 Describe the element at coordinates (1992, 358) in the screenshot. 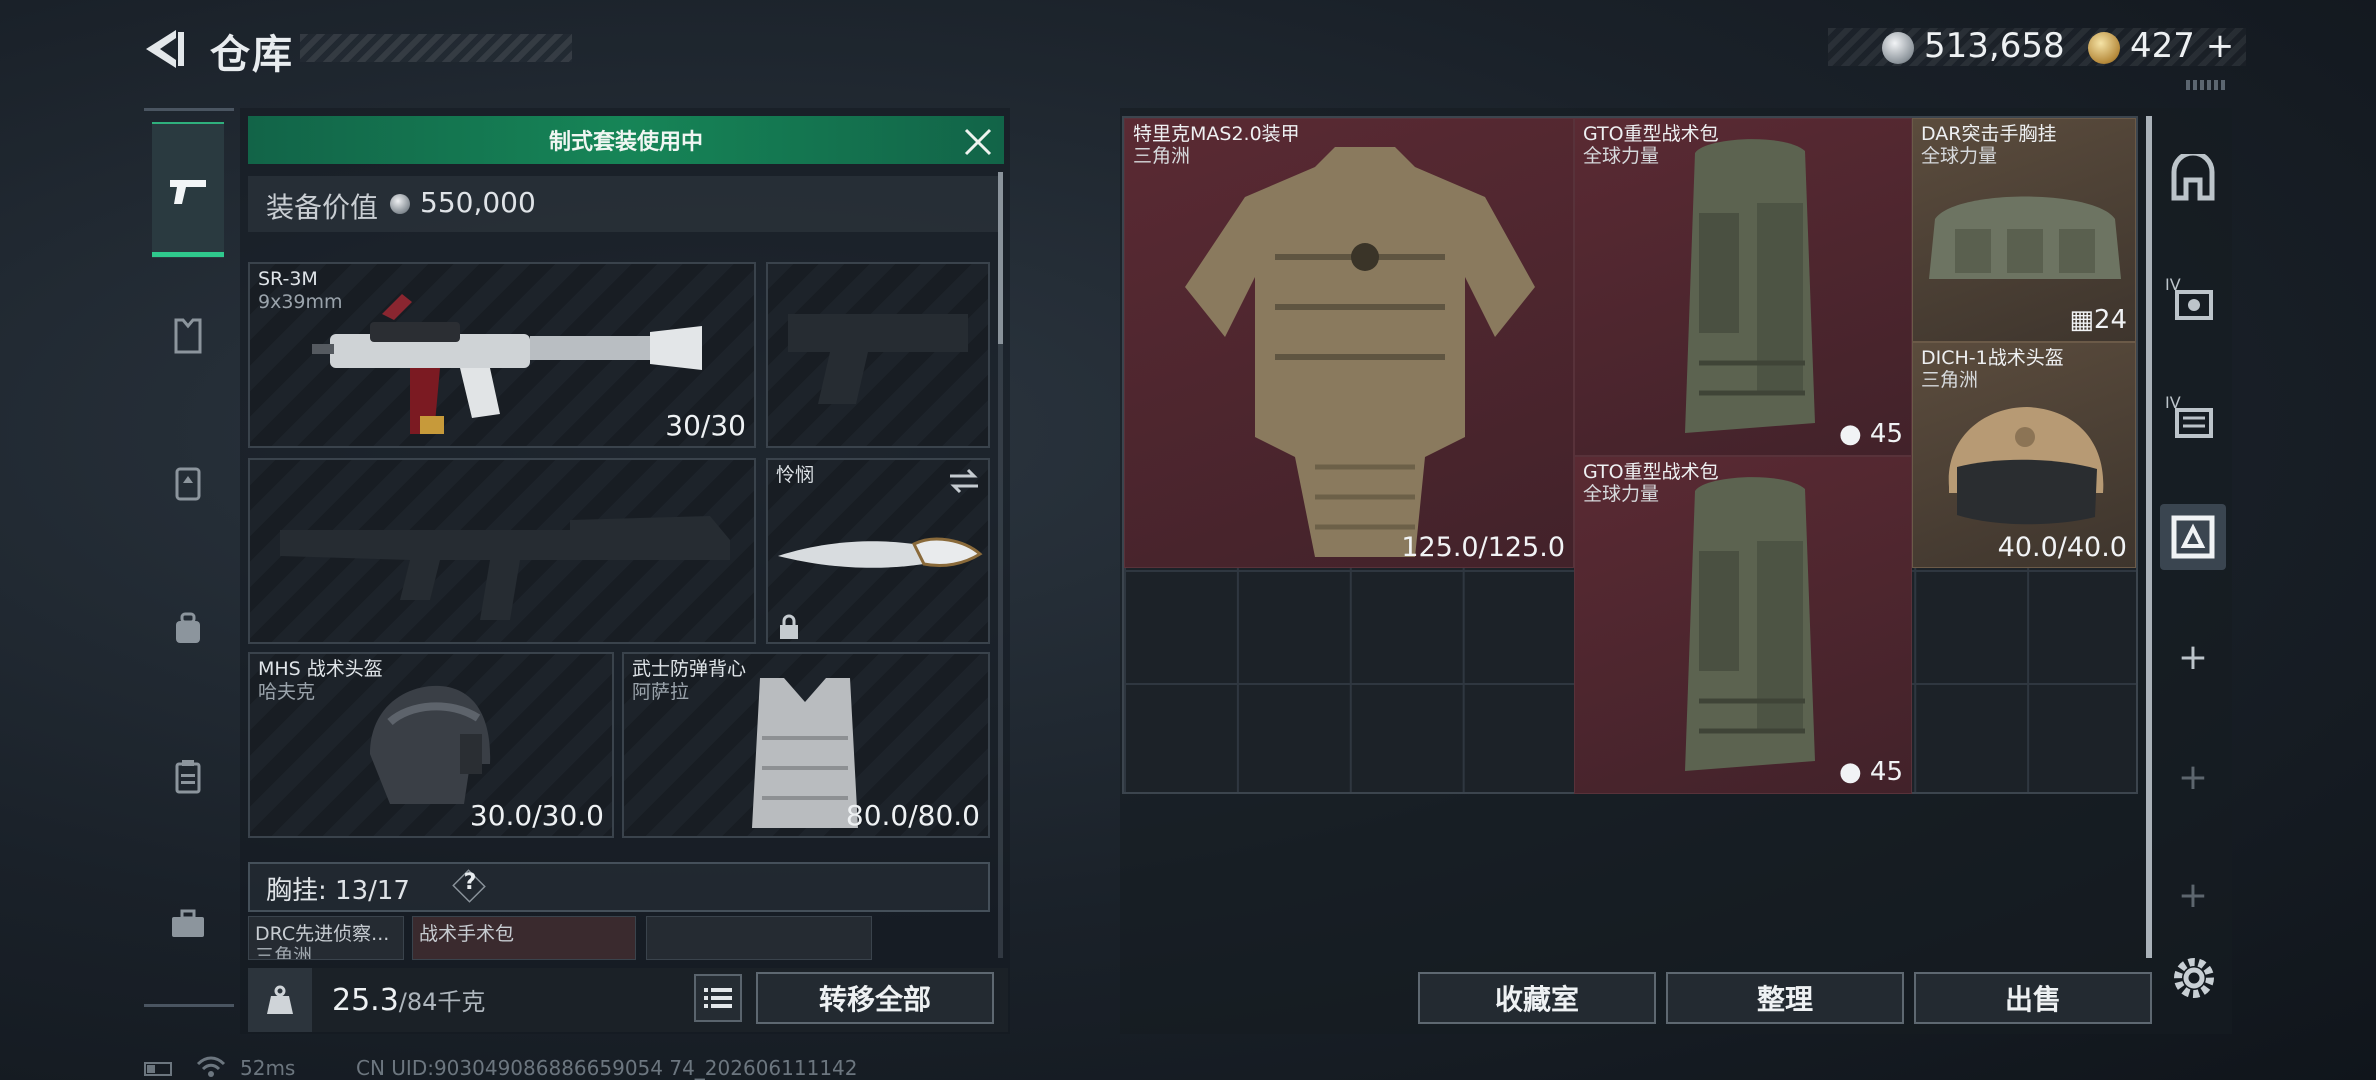

I see `item-name: DICH-1战术头盔` at that location.